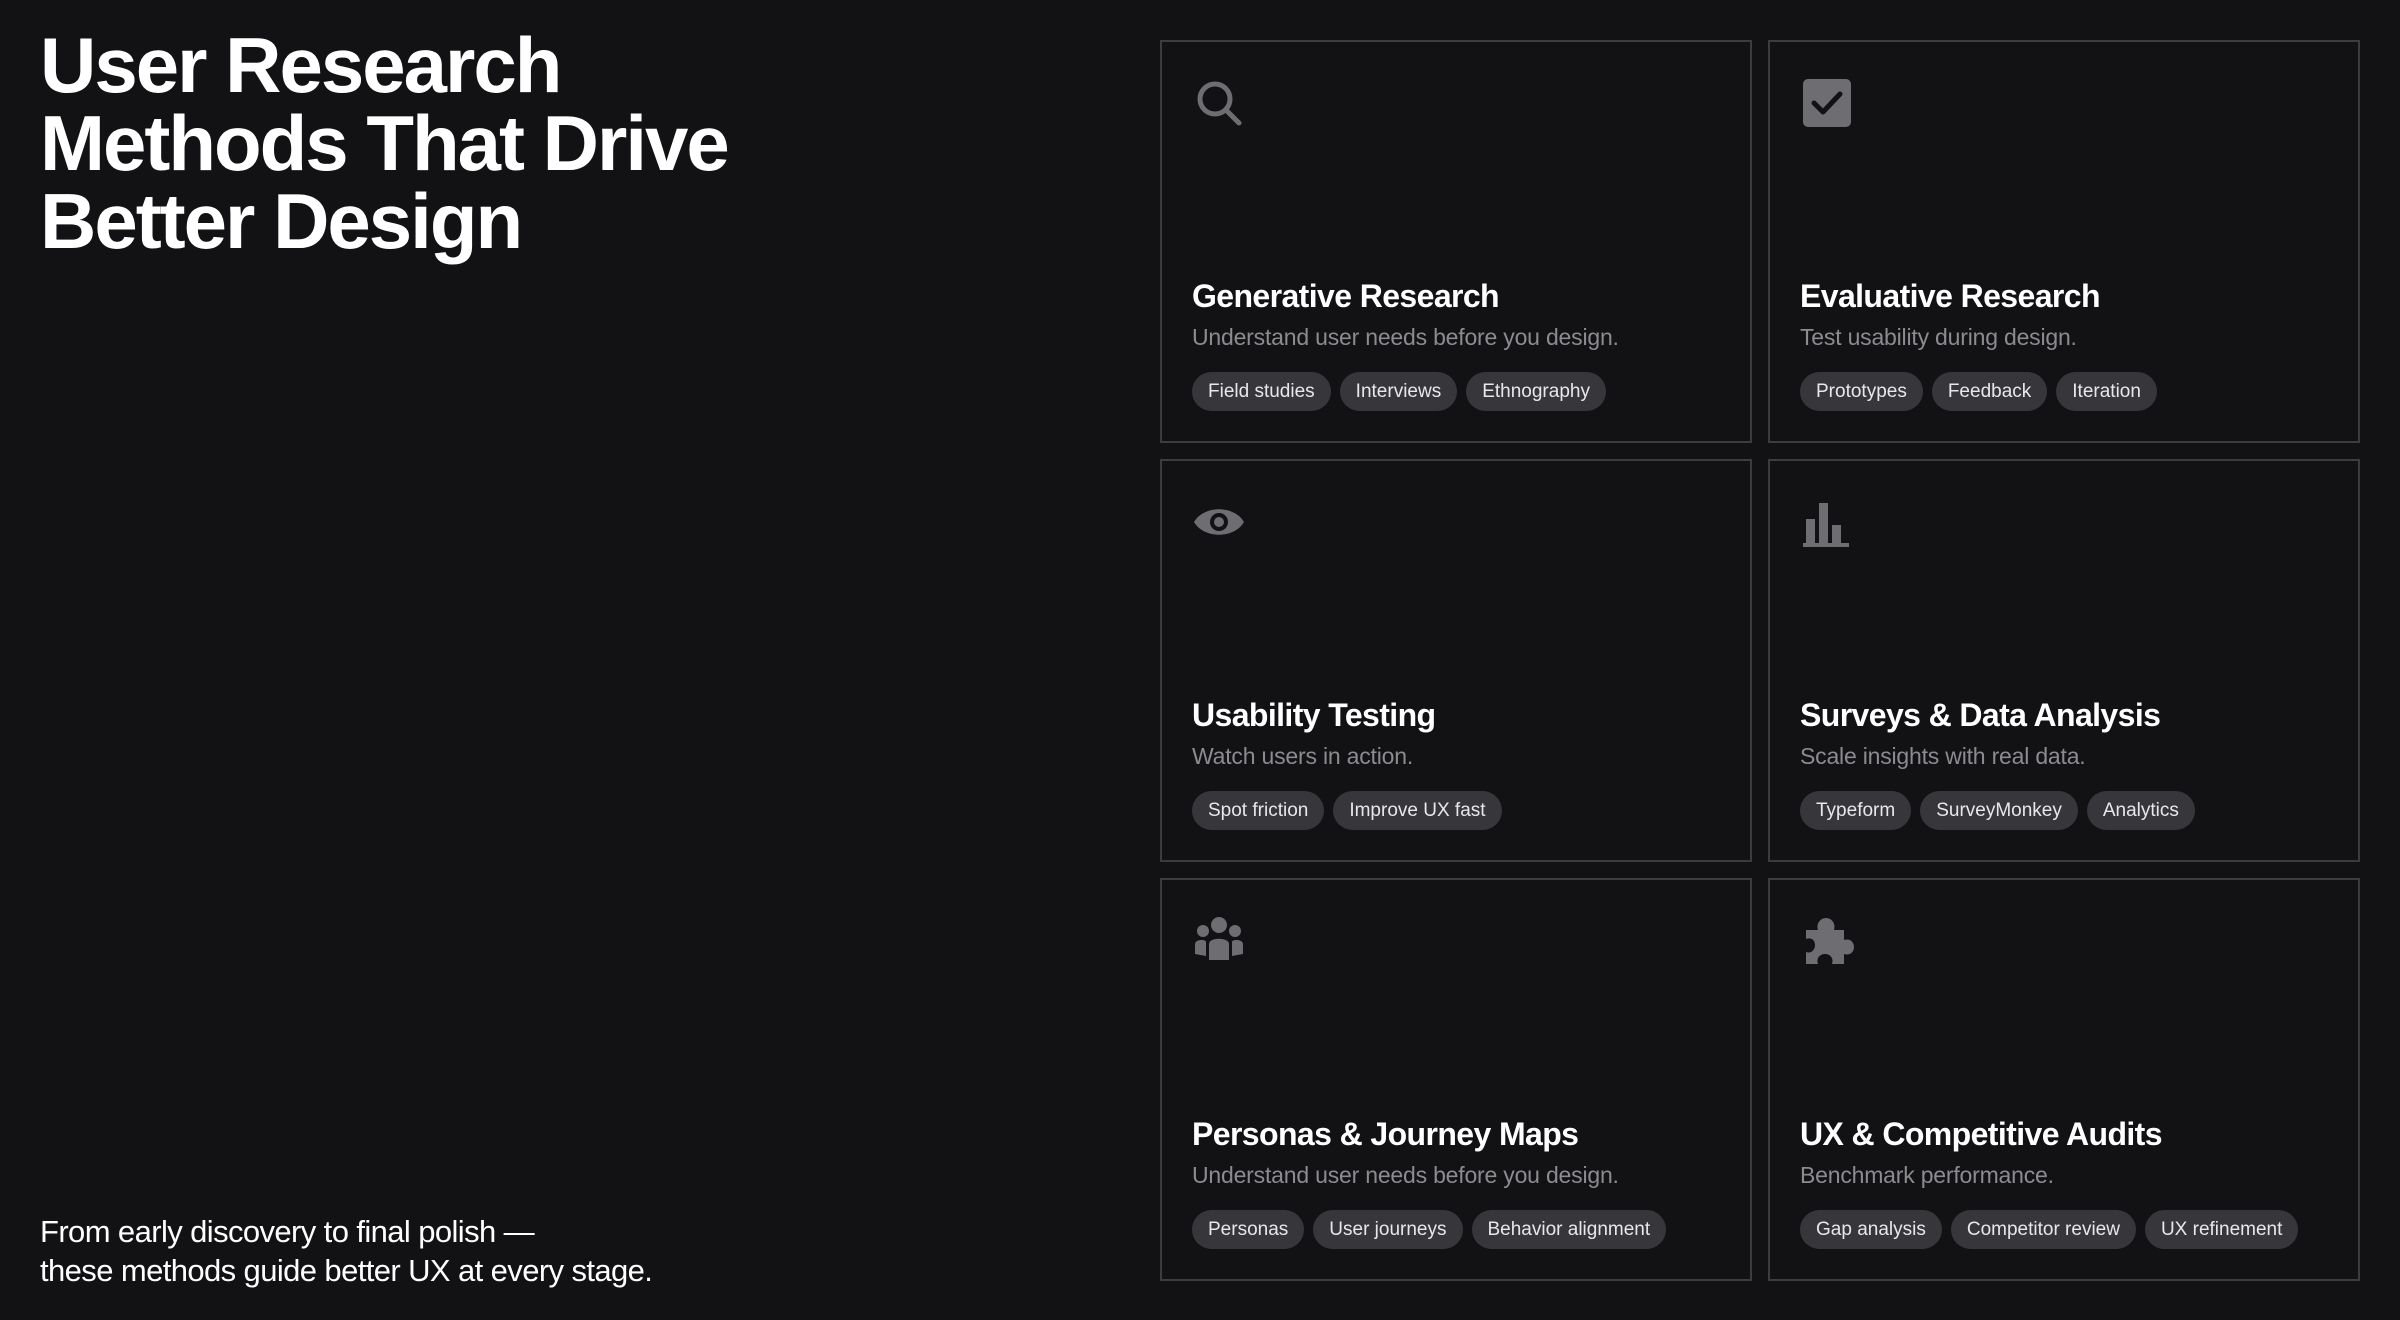 Image resolution: width=2400 pixels, height=1320 pixels. I want to click on tag: Improve UX fast, so click(1417, 810).